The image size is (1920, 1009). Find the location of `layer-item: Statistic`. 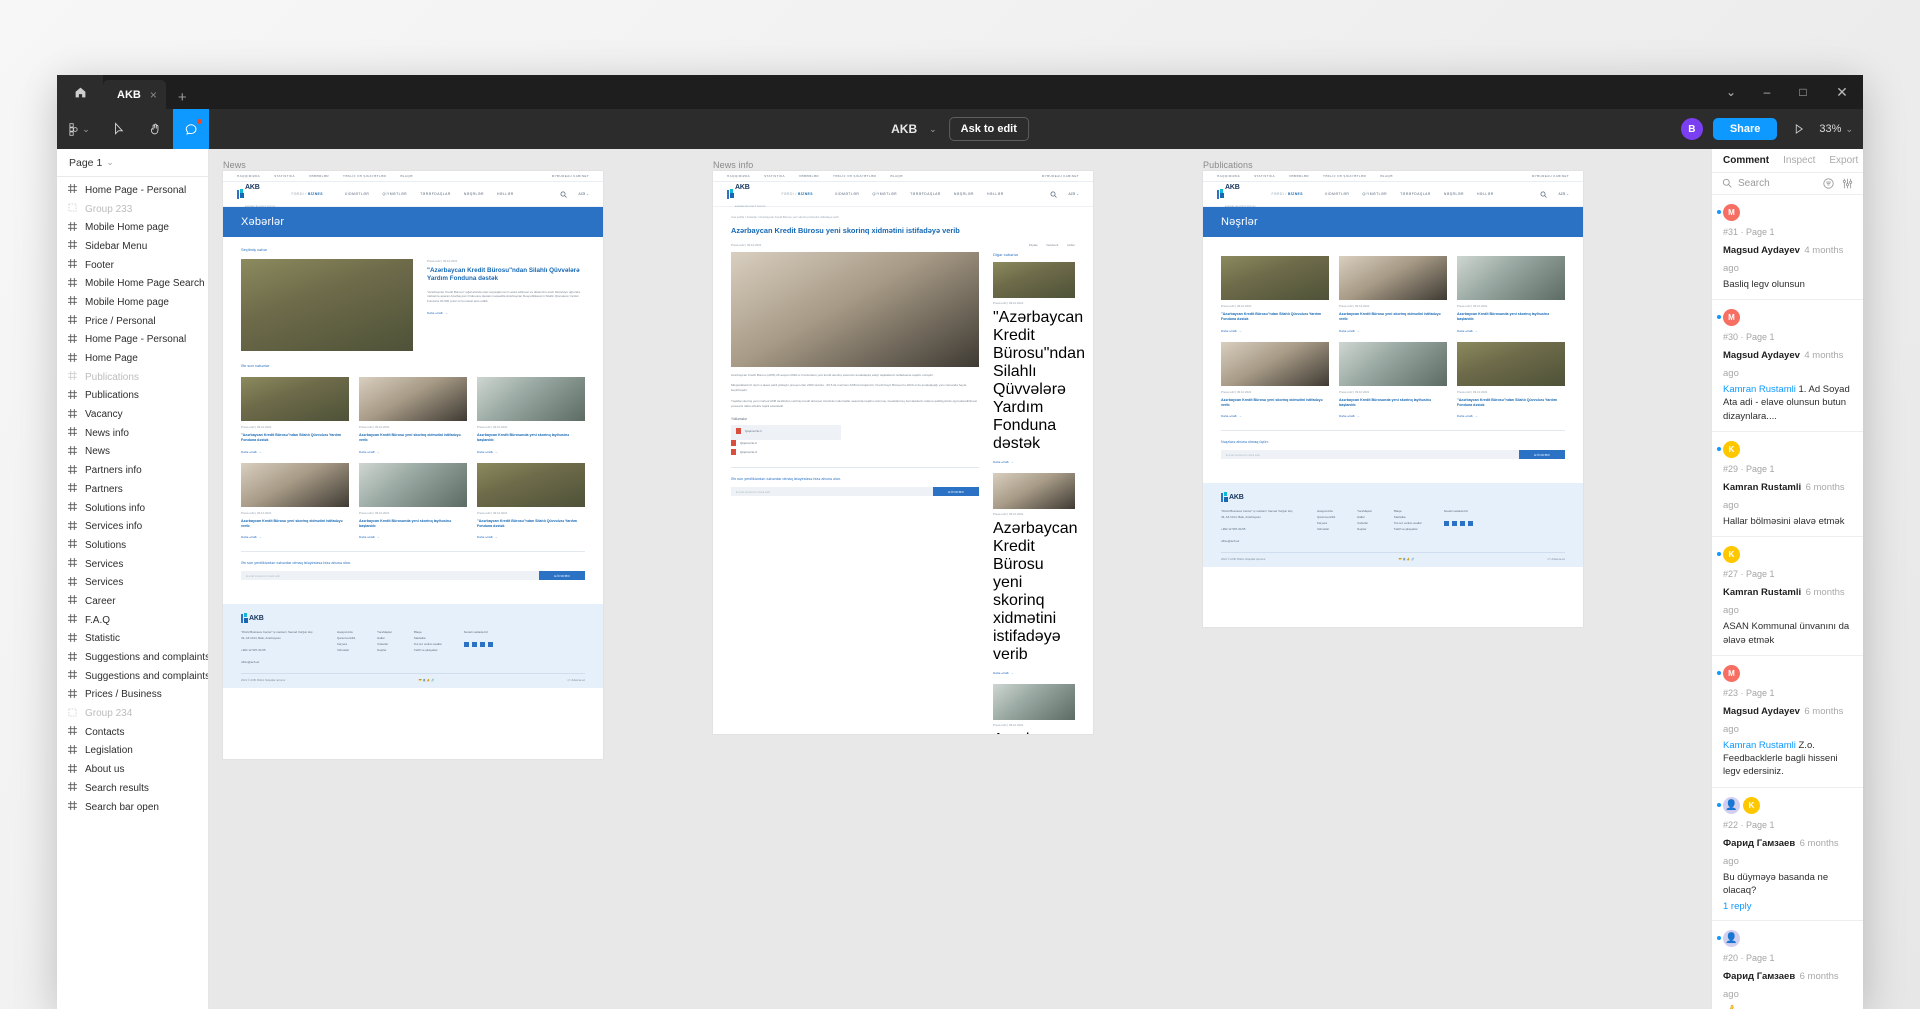

layer-item: Statistic is located at coordinates (132, 639).